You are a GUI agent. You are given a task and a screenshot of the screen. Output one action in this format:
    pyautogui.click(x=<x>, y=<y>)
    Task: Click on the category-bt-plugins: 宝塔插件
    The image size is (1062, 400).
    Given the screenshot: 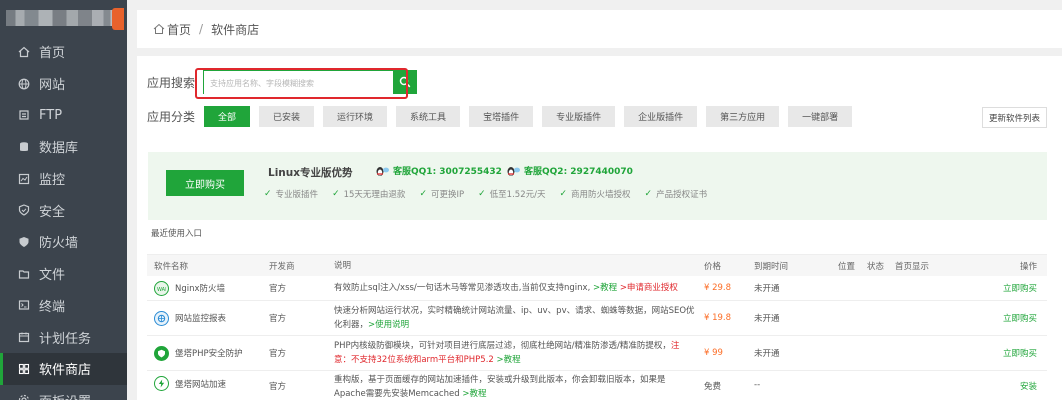 What is the action you would take?
    pyautogui.click(x=501, y=116)
    